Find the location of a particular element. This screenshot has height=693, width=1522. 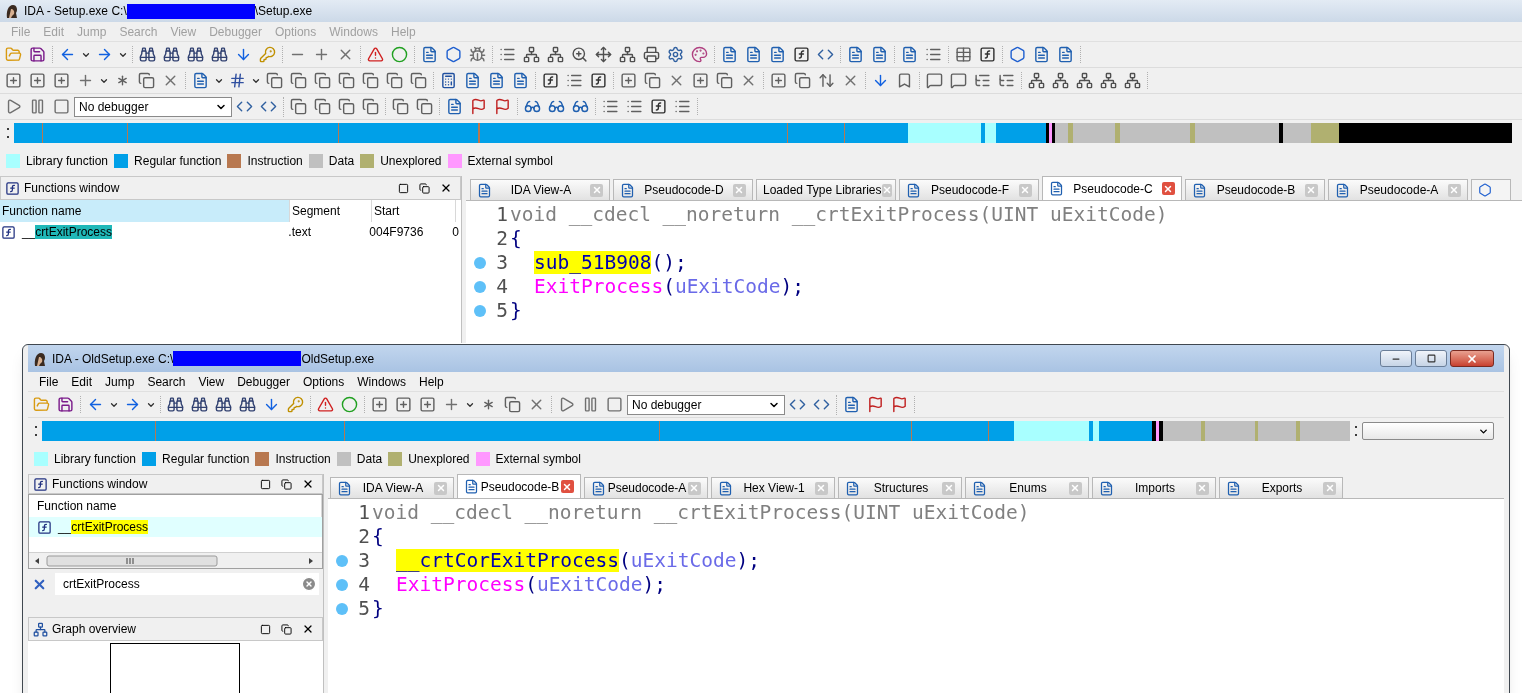

calculator-icon is located at coordinates (448, 80).